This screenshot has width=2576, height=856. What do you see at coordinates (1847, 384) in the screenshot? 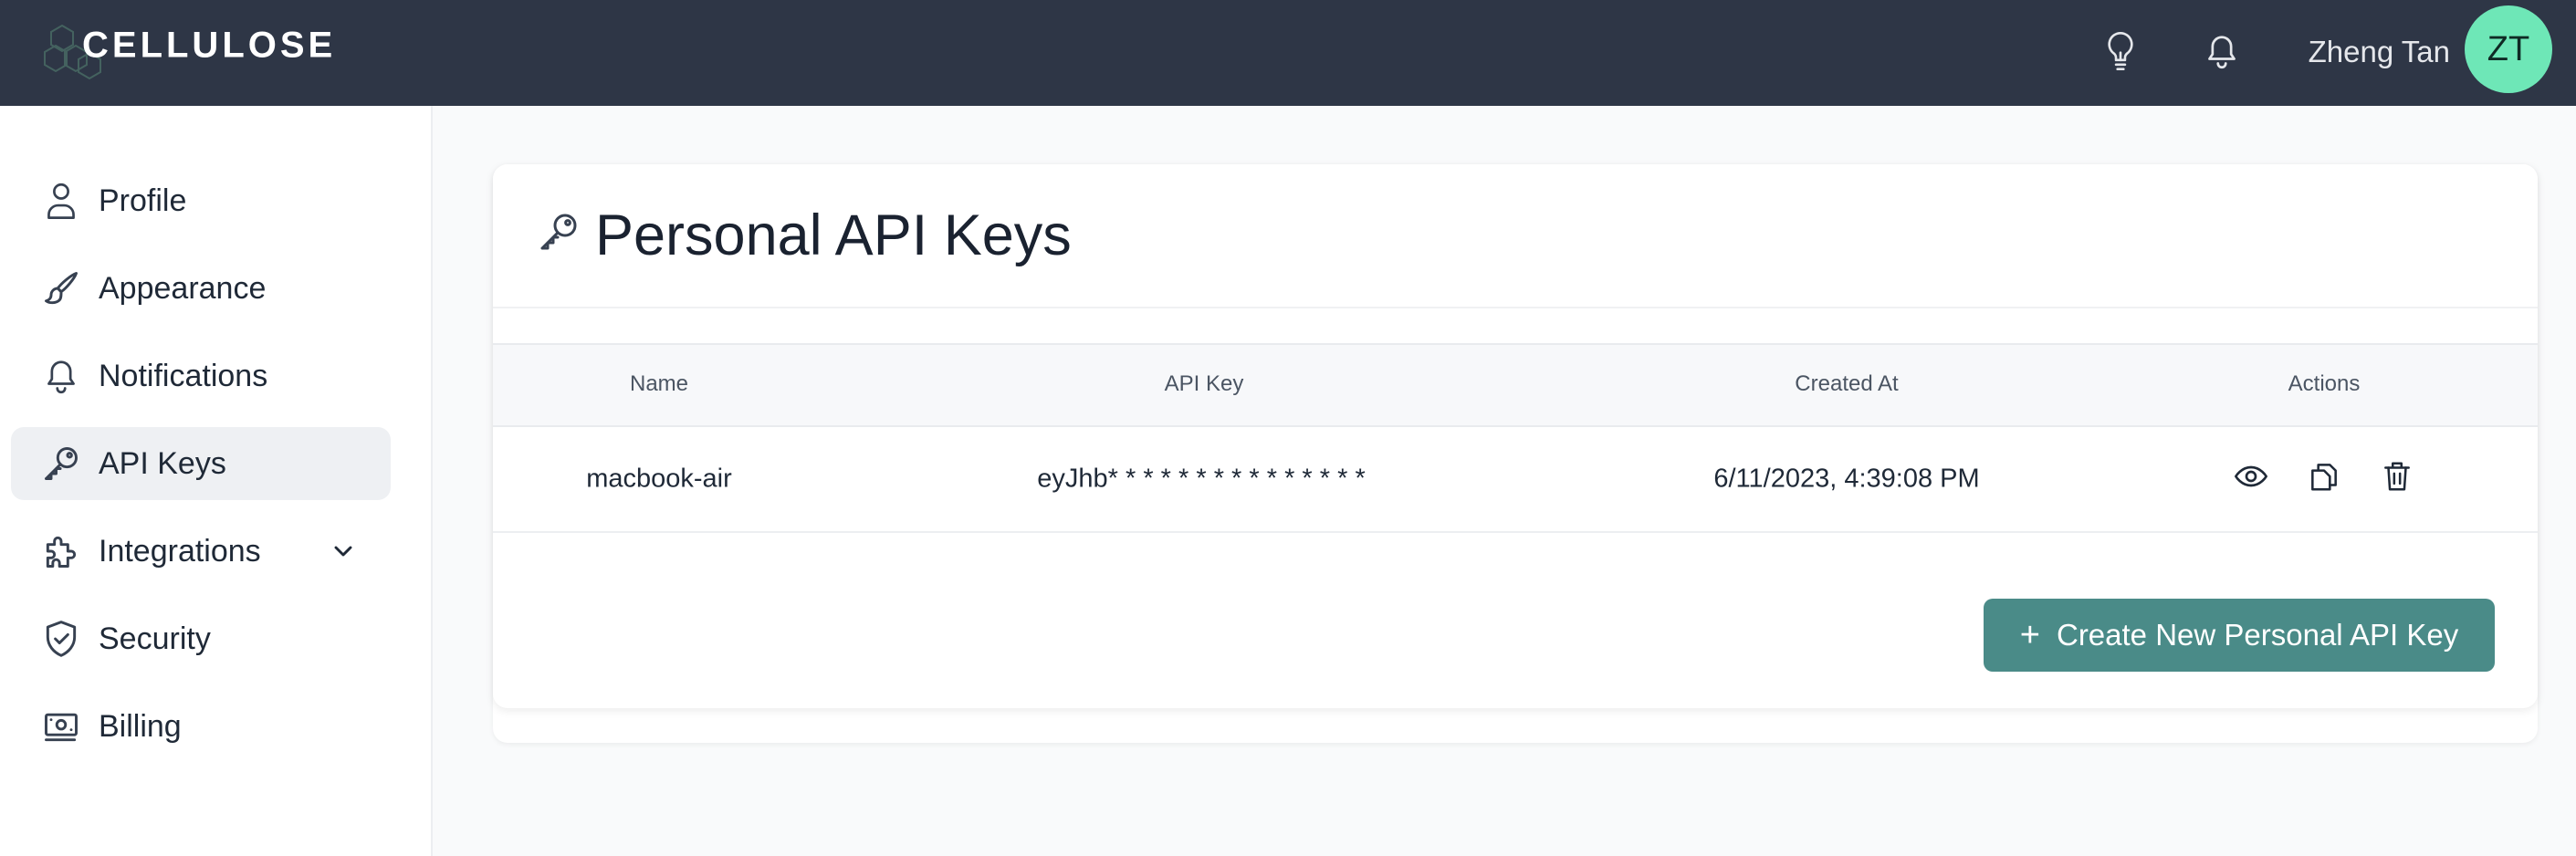
I see `column-header-created-at: Created At` at bounding box center [1847, 384].